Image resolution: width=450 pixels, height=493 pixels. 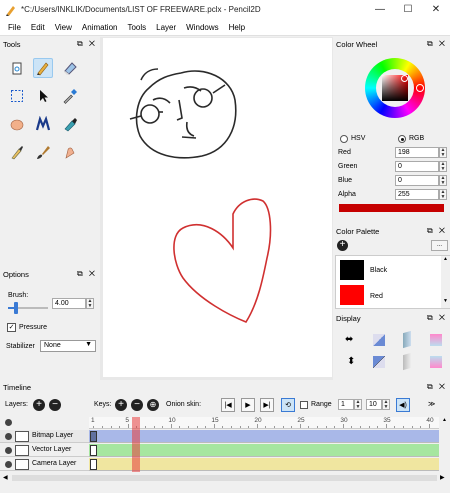 What do you see at coordinates (358, 404) in the screenshot?
I see `range-start-spinner: ▲ ▼` at bounding box center [358, 404].